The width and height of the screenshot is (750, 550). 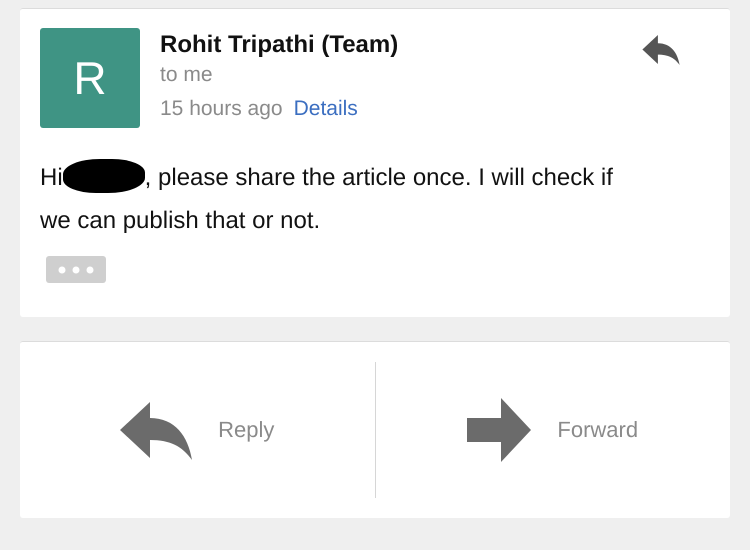 I want to click on message-text: , please share the article once. I will check if, so click(x=378, y=177).